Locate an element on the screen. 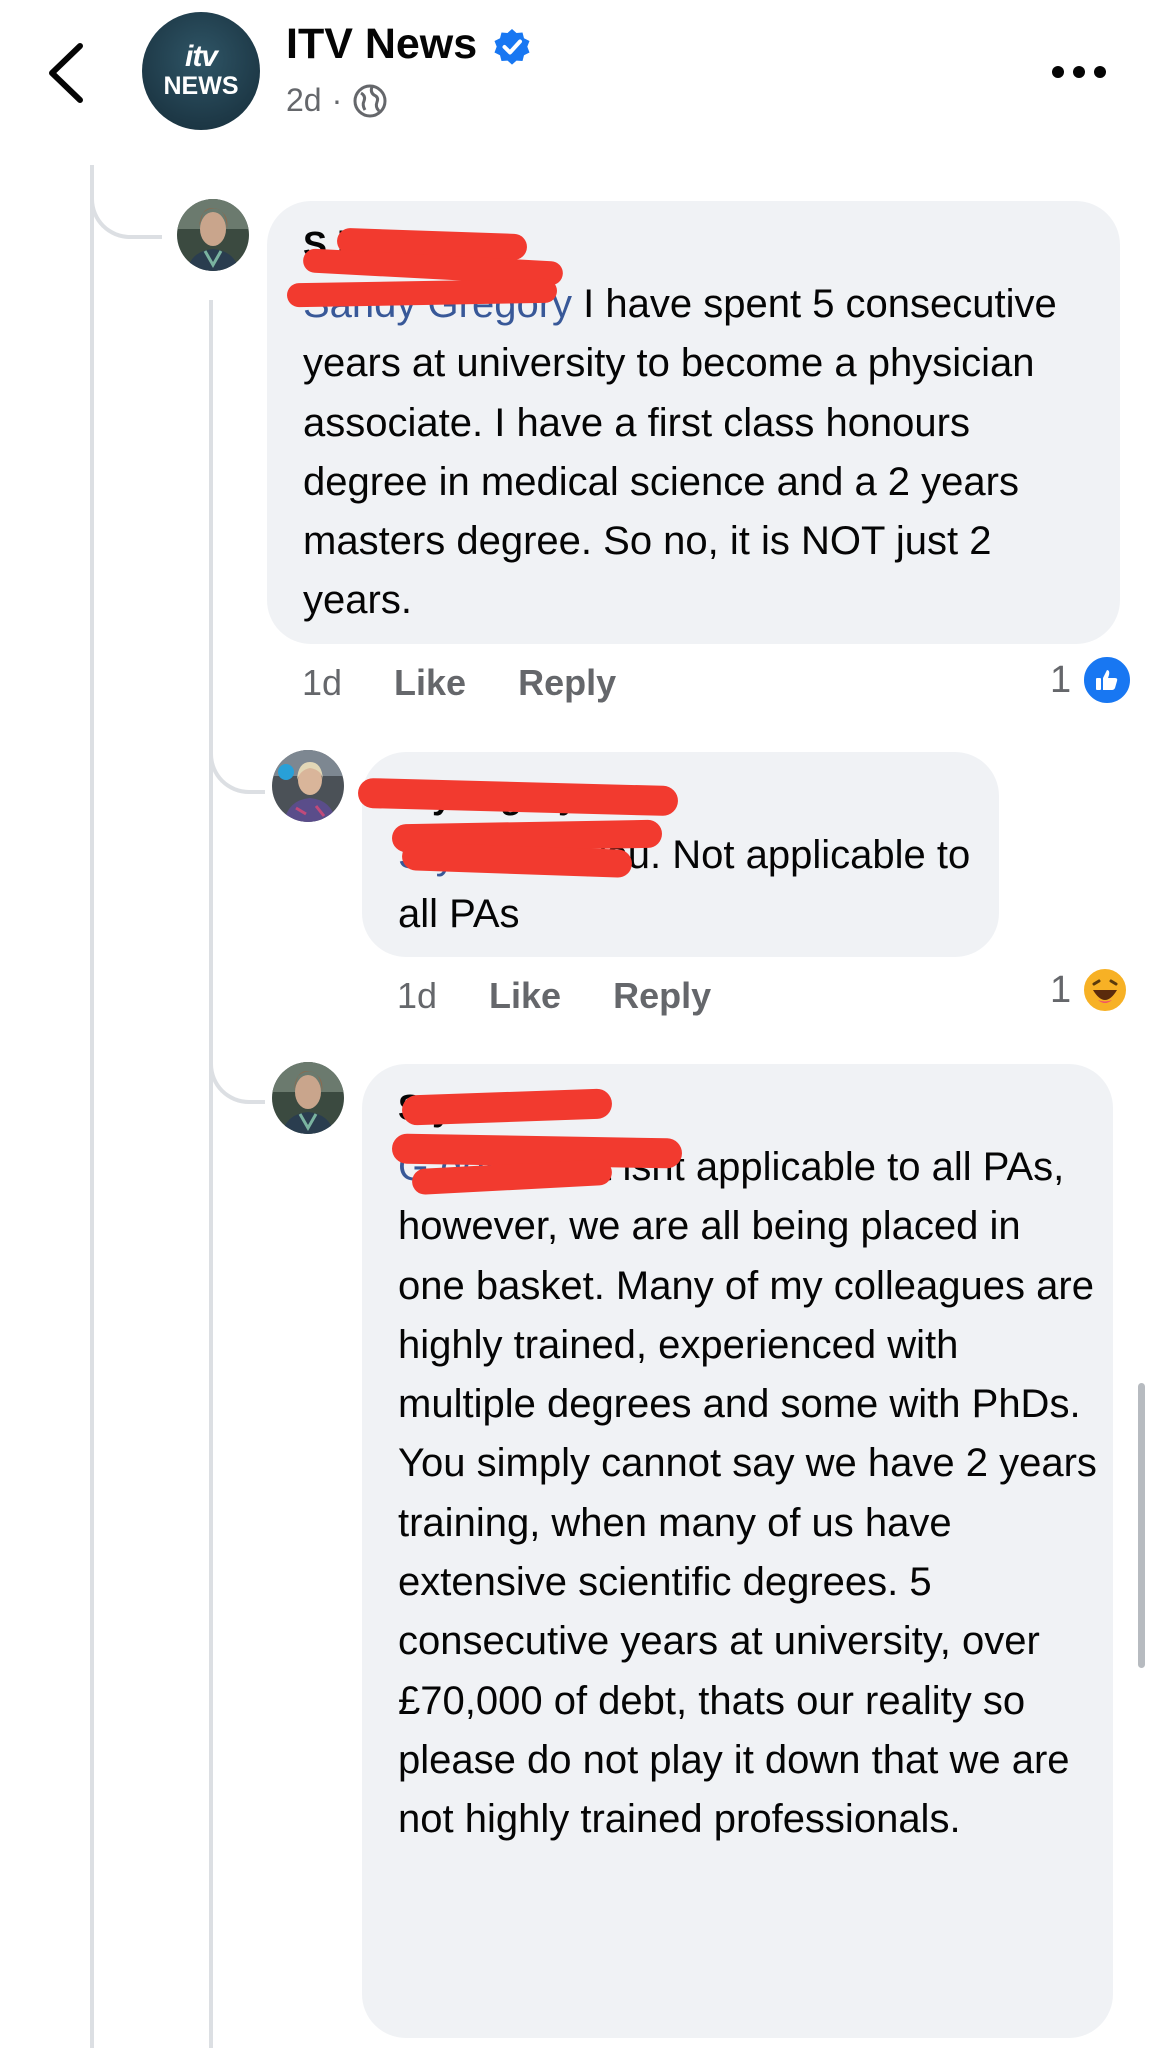  like-icon is located at coordinates (1107, 680).